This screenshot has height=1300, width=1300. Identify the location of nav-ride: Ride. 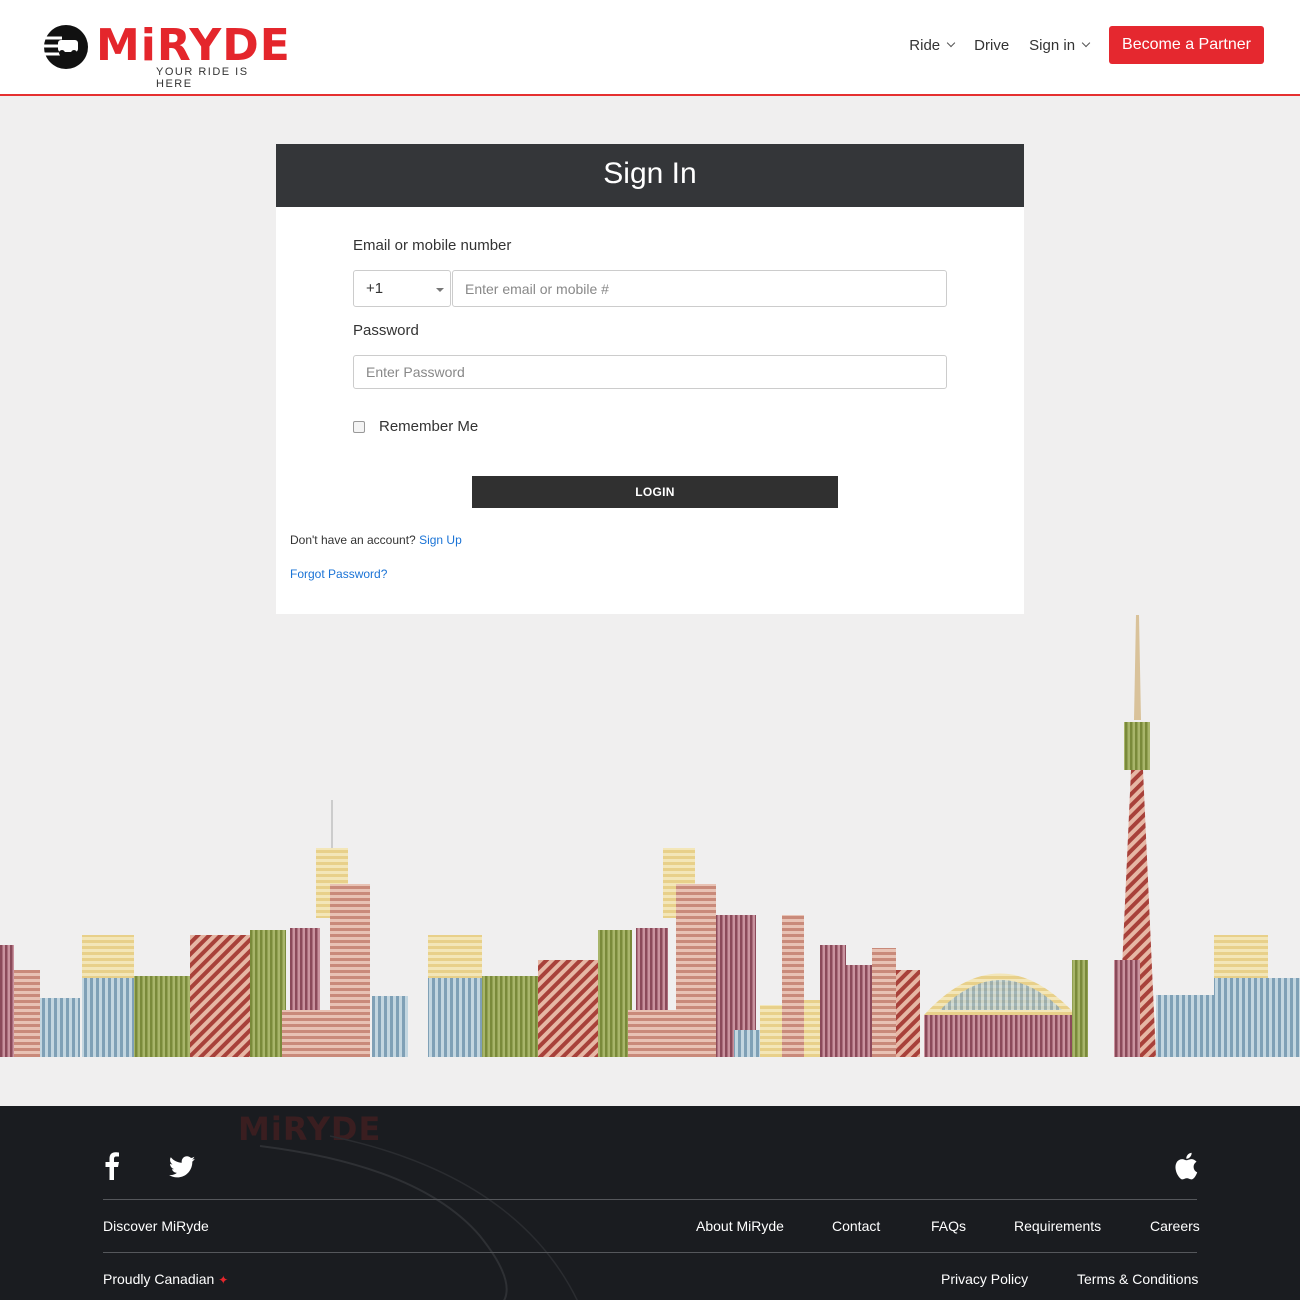
(932, 45).